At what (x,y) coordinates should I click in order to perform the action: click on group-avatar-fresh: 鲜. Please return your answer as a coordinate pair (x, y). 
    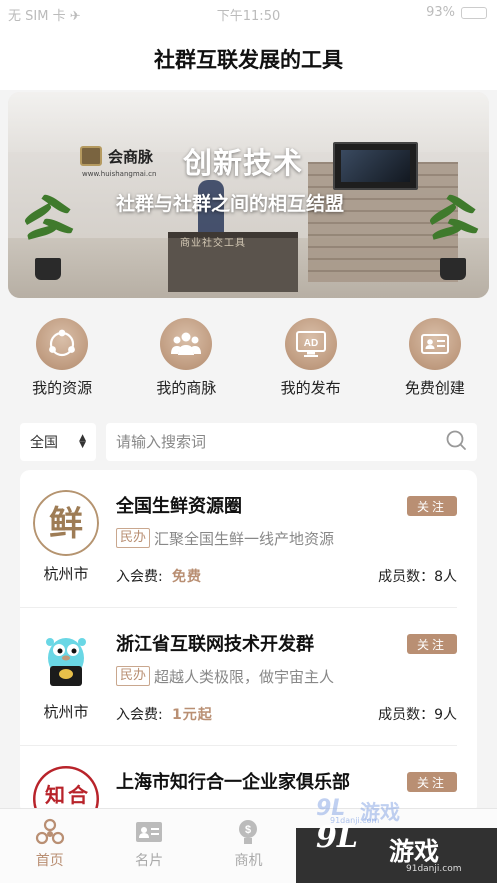
    Looking at the image, I should click on (66, 523).